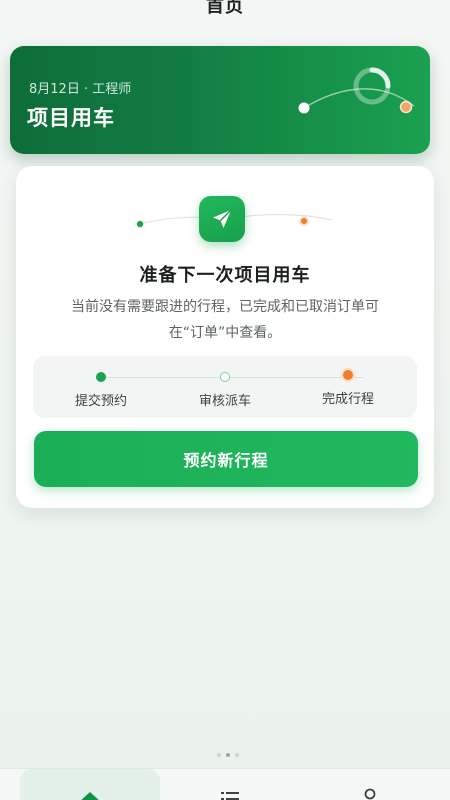  I want to click on steps-connector, so click(232, 377).